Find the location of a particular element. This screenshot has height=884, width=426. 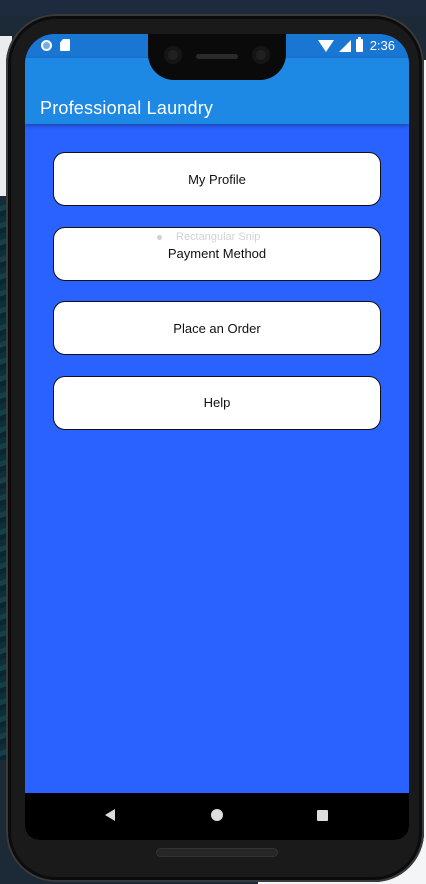

home-icon is located at coordinates (217, 815).